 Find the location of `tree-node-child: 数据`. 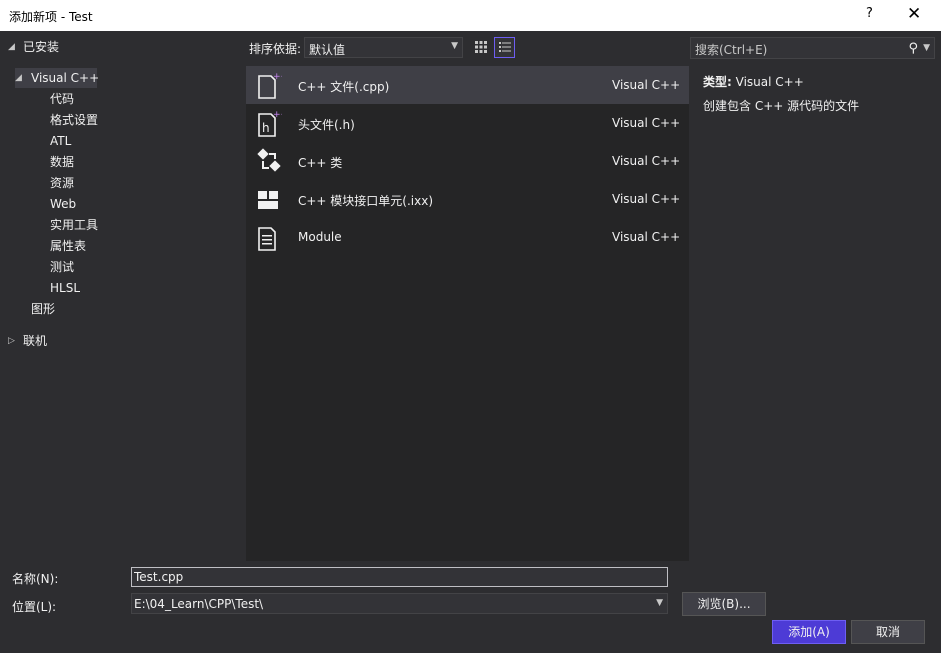

tree-node-child: 数据 is located at coordinates (62, 162).